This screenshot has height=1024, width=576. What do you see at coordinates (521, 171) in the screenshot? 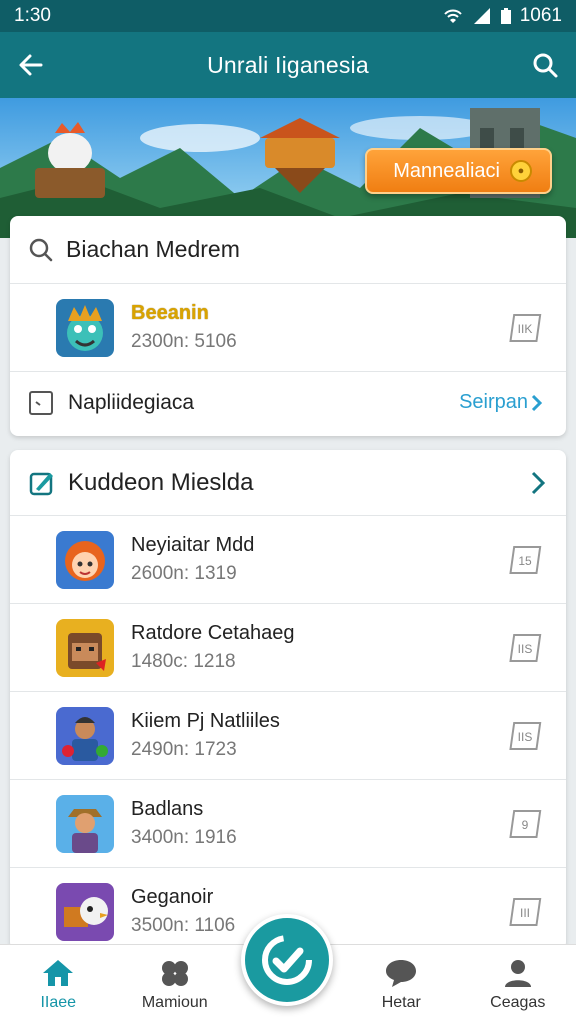
I see `coin-icon: ●` at bounding box center [521, 171].